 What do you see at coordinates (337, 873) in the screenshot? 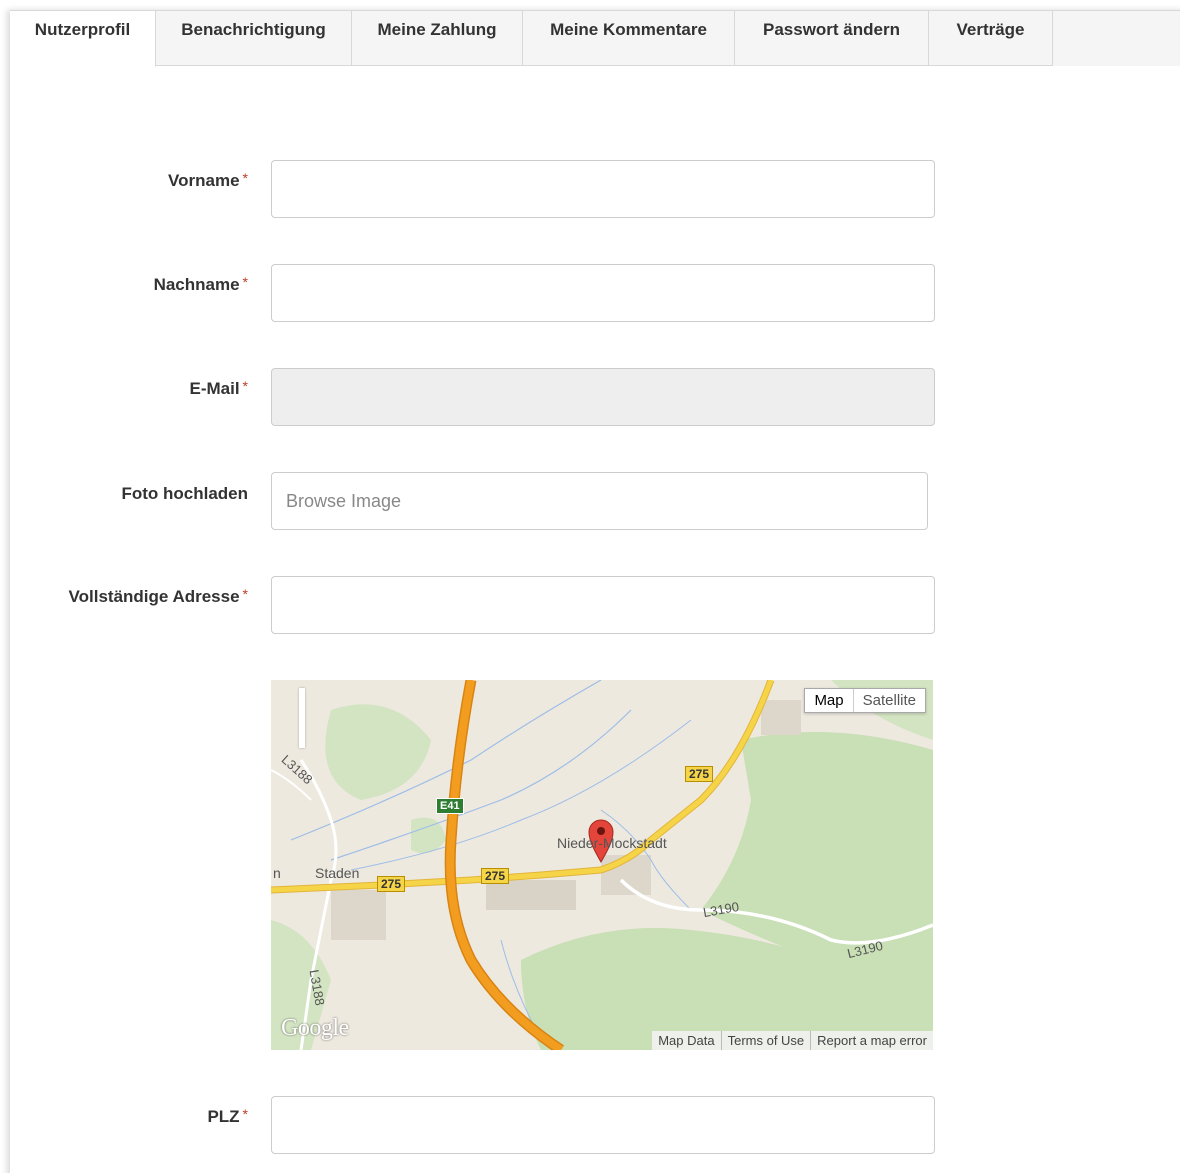
I see `map-place-label: Staden` at bounding box center [337, 873].